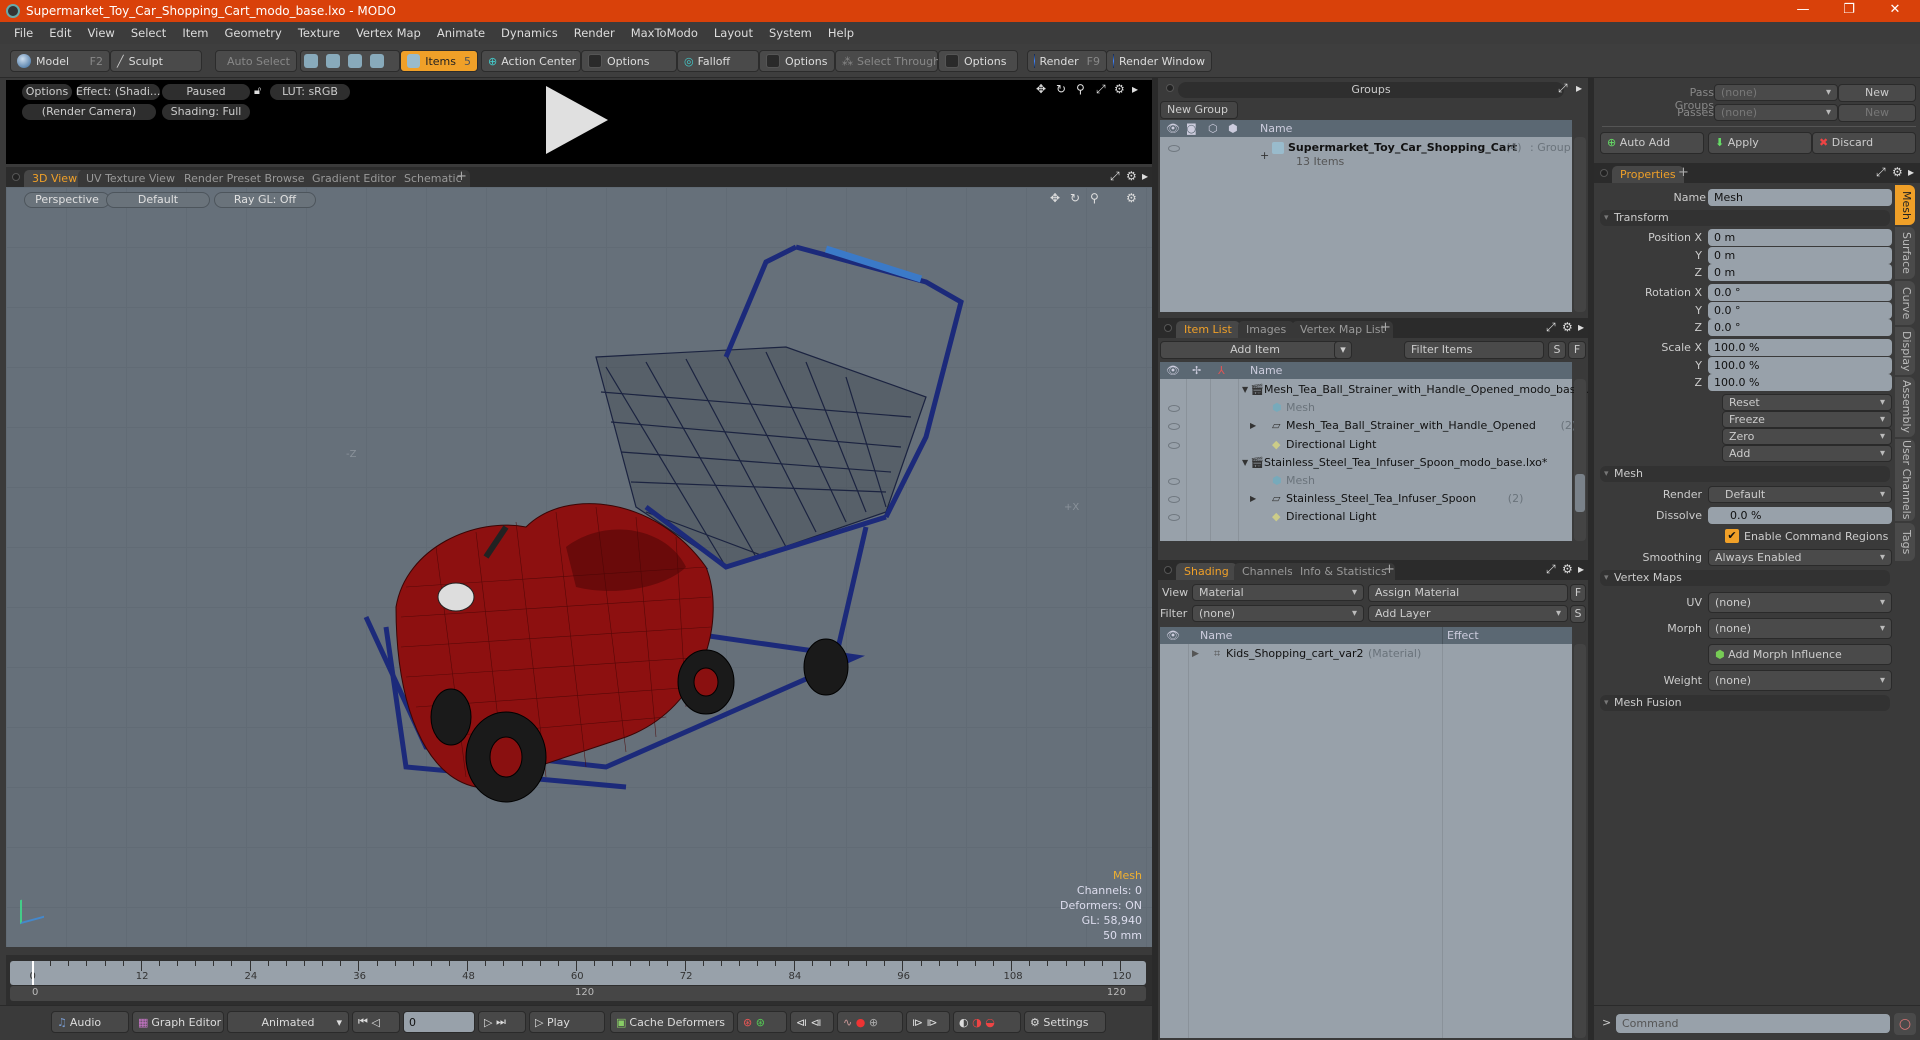 This screenshot has height=1040, width=1920. I want to click on side-tab-tags: Tags, so click(1905, 542).